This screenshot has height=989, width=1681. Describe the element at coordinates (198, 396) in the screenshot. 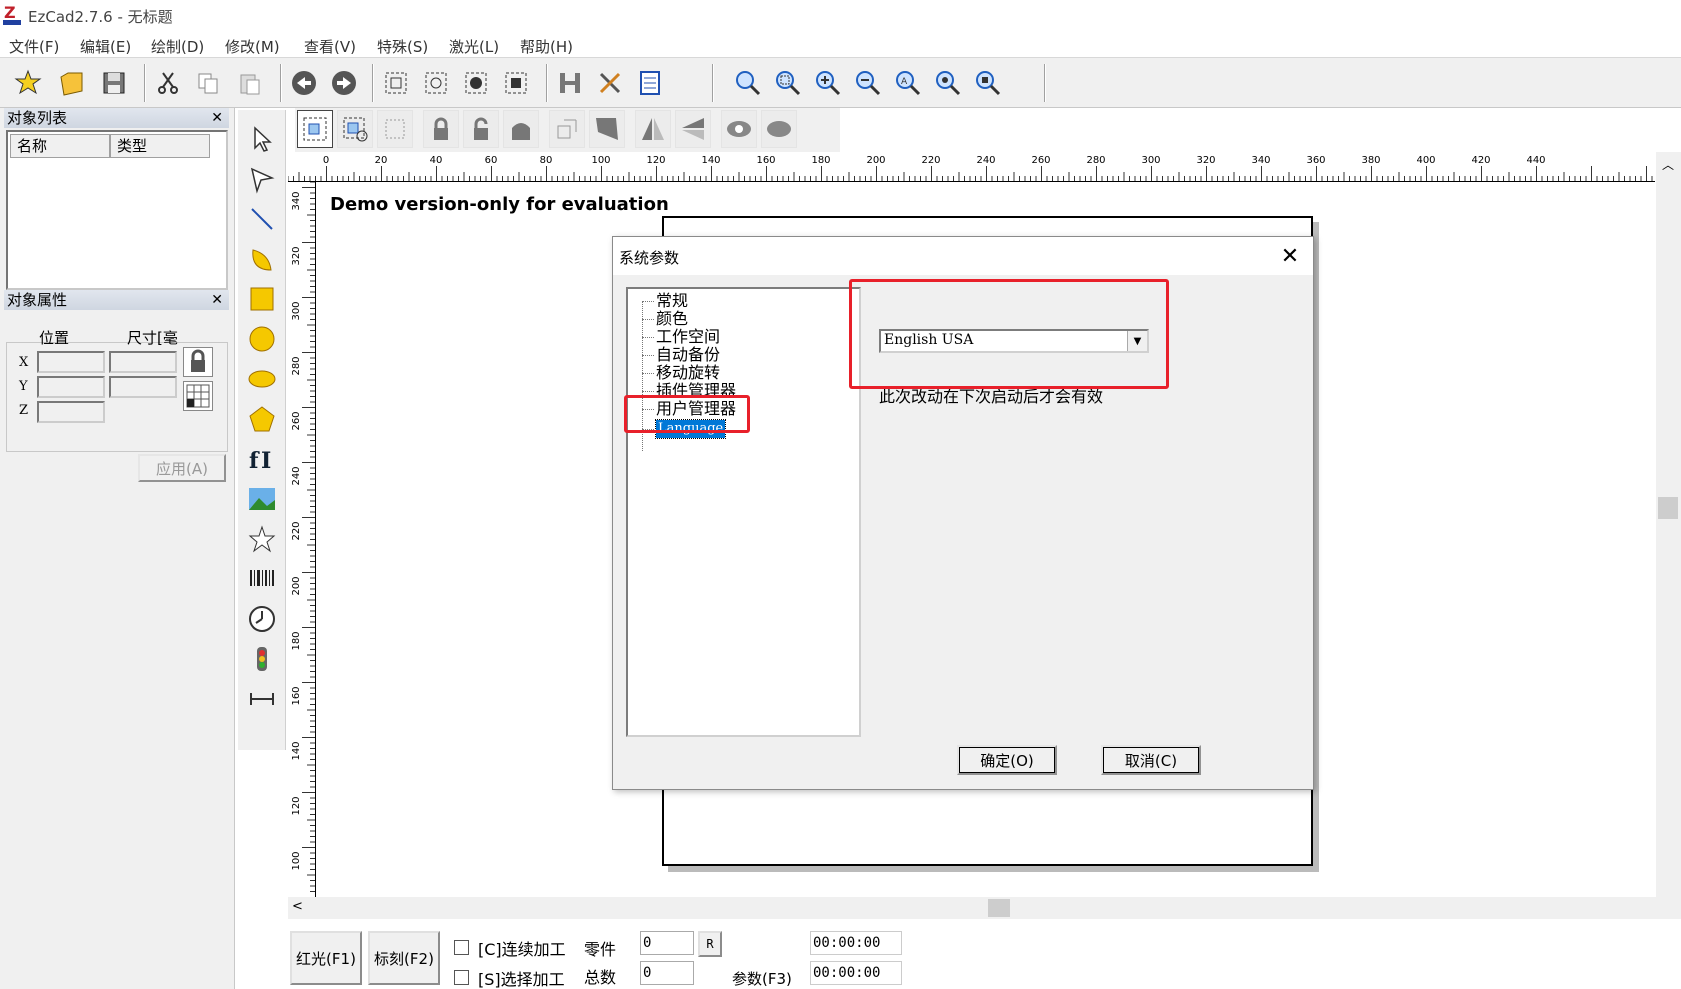

I see `grid-anchor-icon` at that location.